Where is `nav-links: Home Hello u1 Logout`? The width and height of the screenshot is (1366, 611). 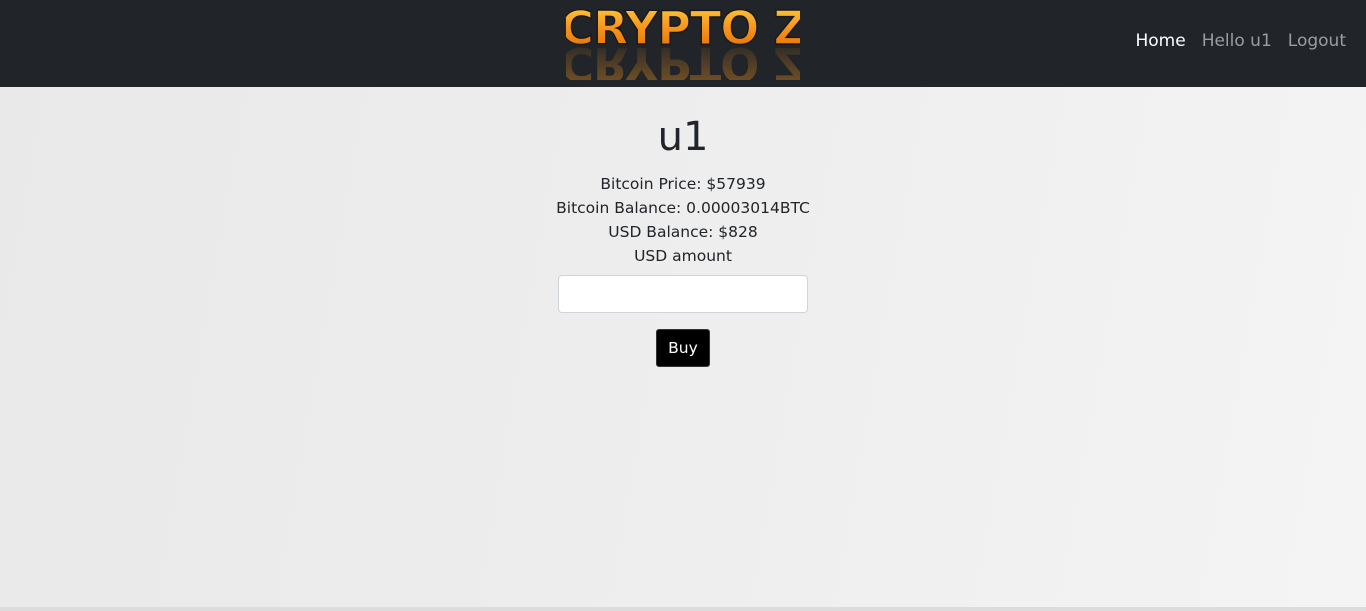
nav-links: Home Hello u1 Logout is located at coordinates (1240, 41).